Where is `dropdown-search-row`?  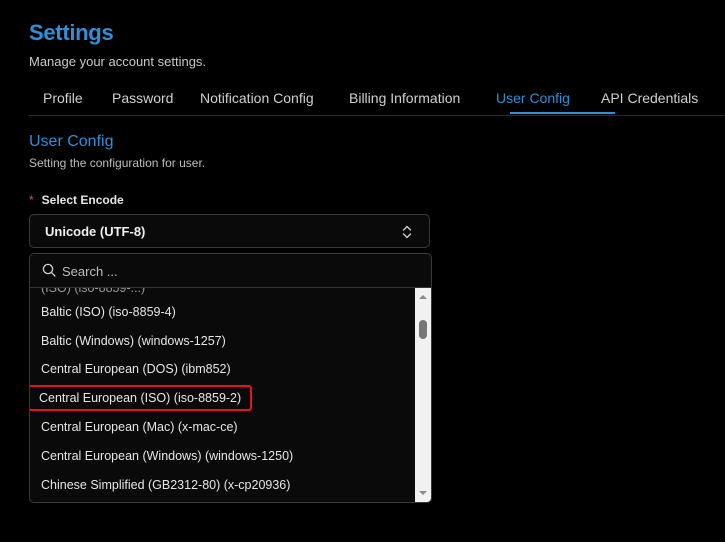 dropdown-search-row is located at coordinates (230, 271).